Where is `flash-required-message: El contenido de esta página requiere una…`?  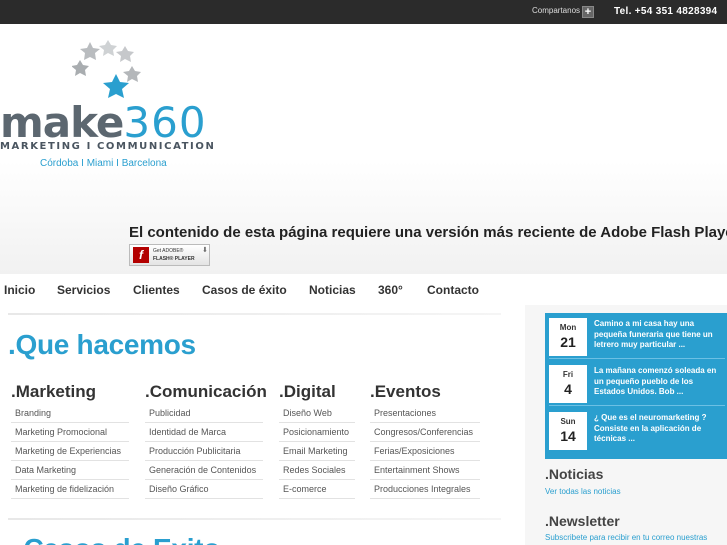 flash-required-message: El contenido de esta página requiere una… is located at coordinates (428, 232).